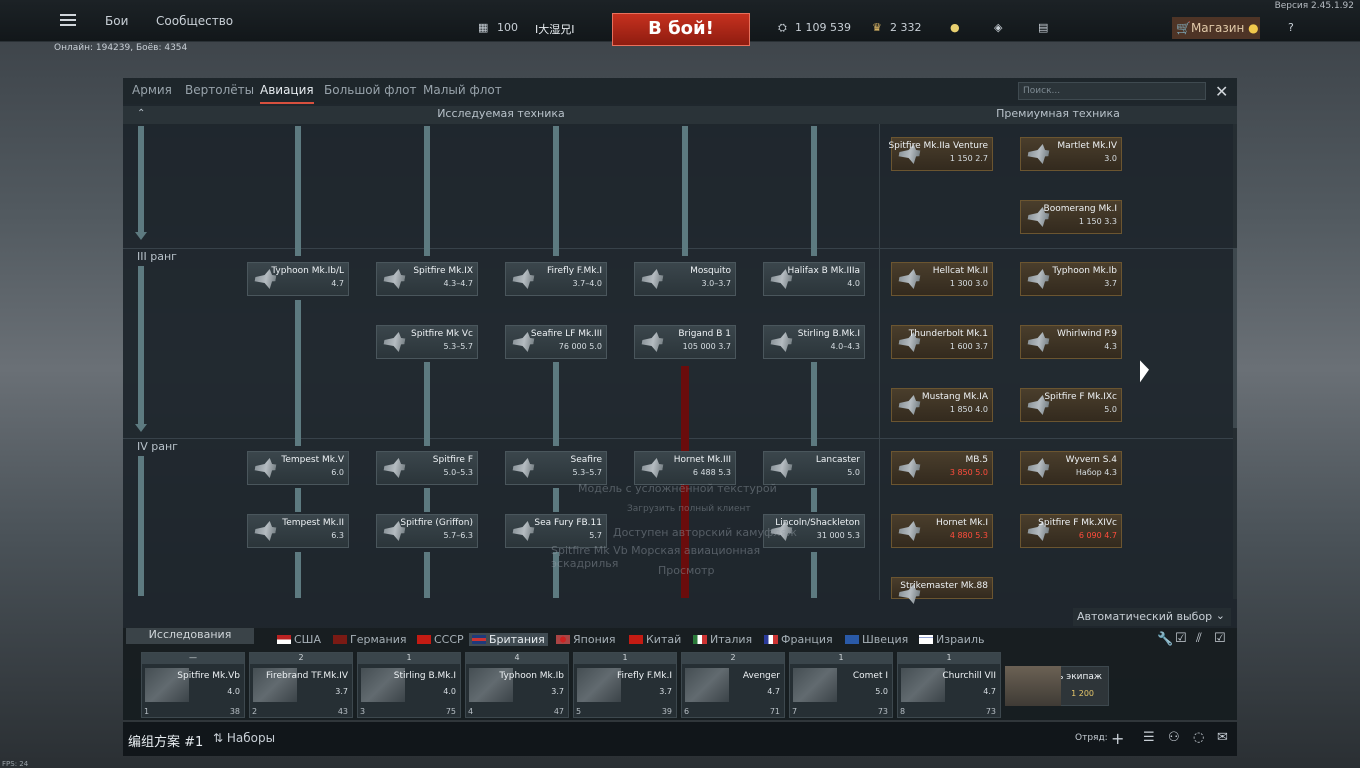 Image resolution: width=1360 pixels, height=768 pixels. What do you see at coordinates (1222, 737) in the screenshot?
I see `mail-icon: ✉` at bounding box center [1222, 737].